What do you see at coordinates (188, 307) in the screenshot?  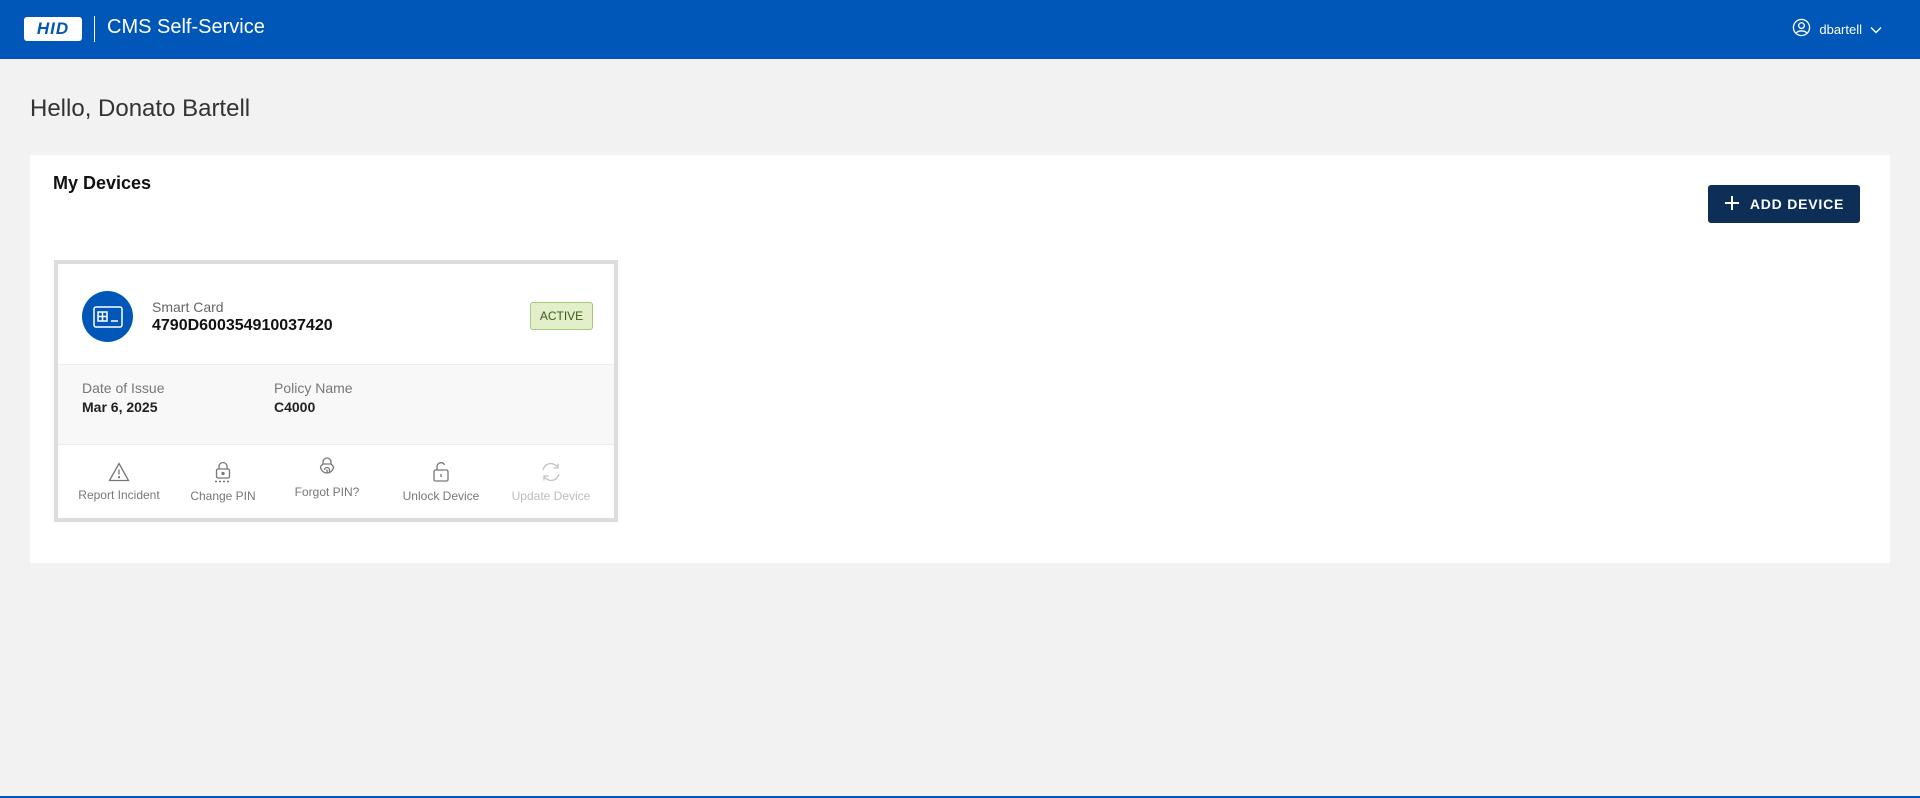 I see `device-type: Smart Card` at bounding box center [188, 307].